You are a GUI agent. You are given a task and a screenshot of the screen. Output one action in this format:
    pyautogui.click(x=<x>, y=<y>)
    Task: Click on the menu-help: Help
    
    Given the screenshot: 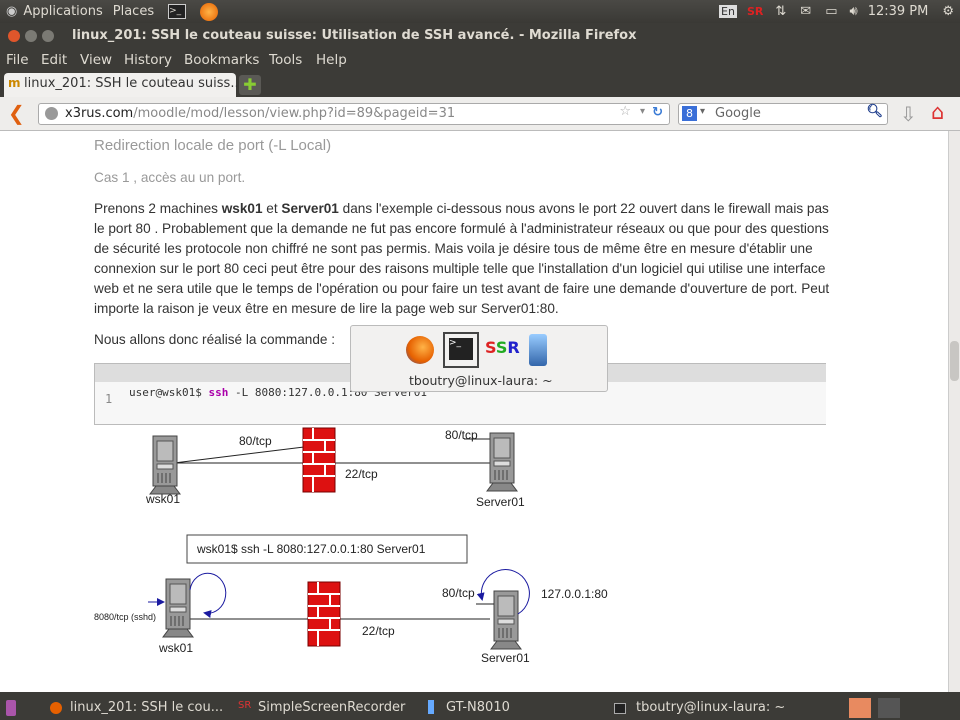 What is the action you would take?
    pyautogui.click(x=331, y=60)
    